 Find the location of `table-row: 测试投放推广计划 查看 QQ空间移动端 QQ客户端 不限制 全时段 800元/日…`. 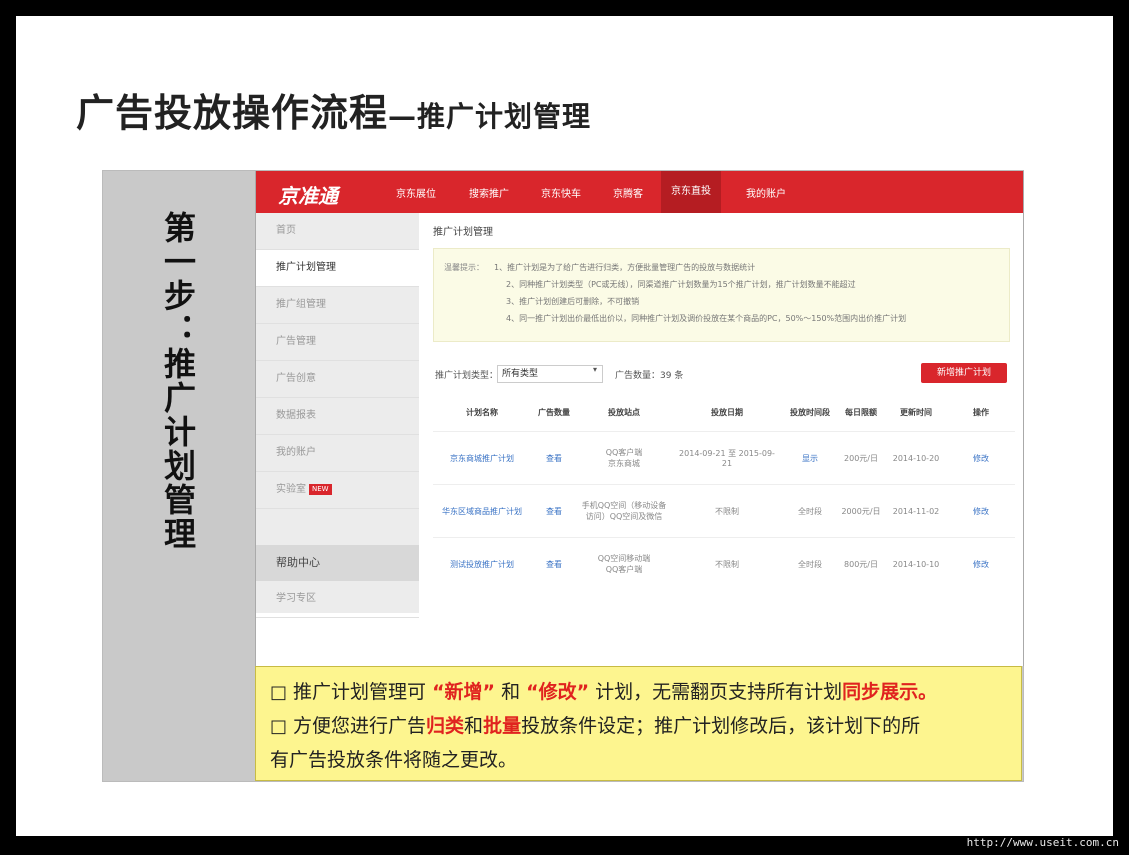

table-row: 测试投放推广计划 查看 QQ空间移动端 QQ客户端 不限制 全时段 800元/日… is located at coordinates (724, 563).